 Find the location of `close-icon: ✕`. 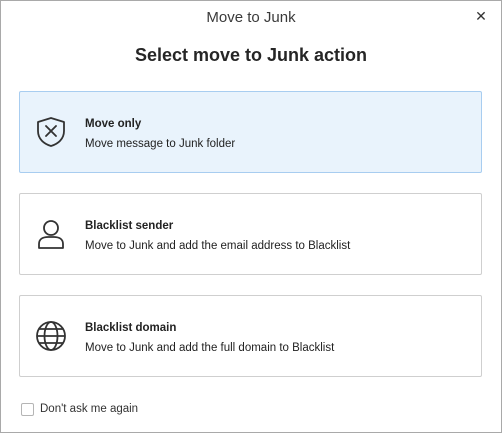

close-icon: ✕ is located at coordinates (481, 15).